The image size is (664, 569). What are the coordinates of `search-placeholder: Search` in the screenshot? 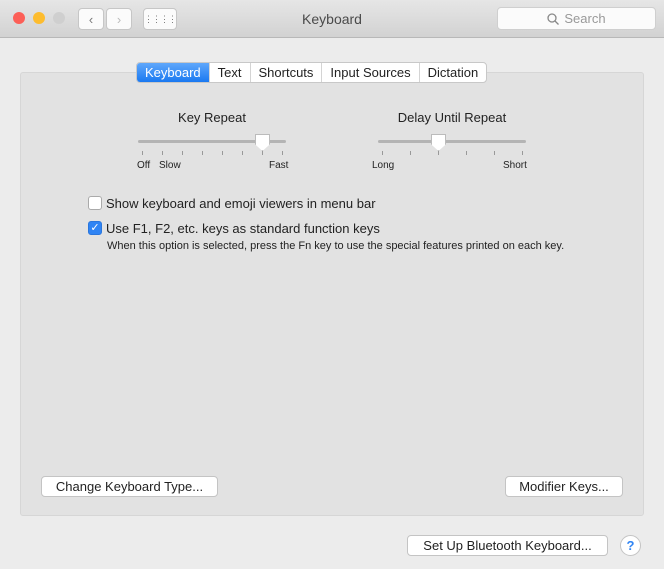 It's located at (585, 18).